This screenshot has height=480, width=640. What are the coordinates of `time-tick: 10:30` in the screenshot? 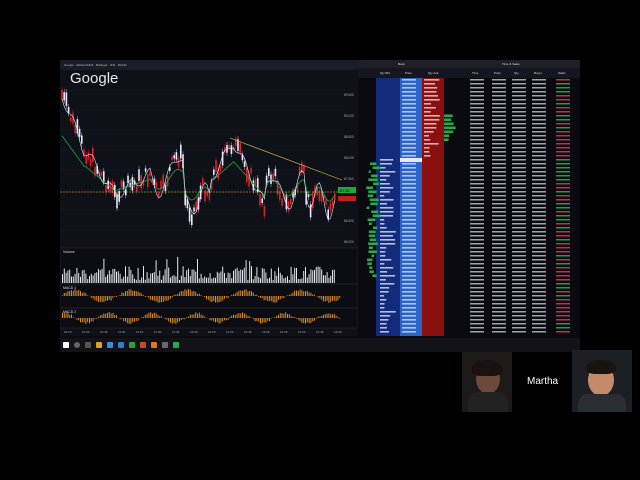 It's located at (86, 332).